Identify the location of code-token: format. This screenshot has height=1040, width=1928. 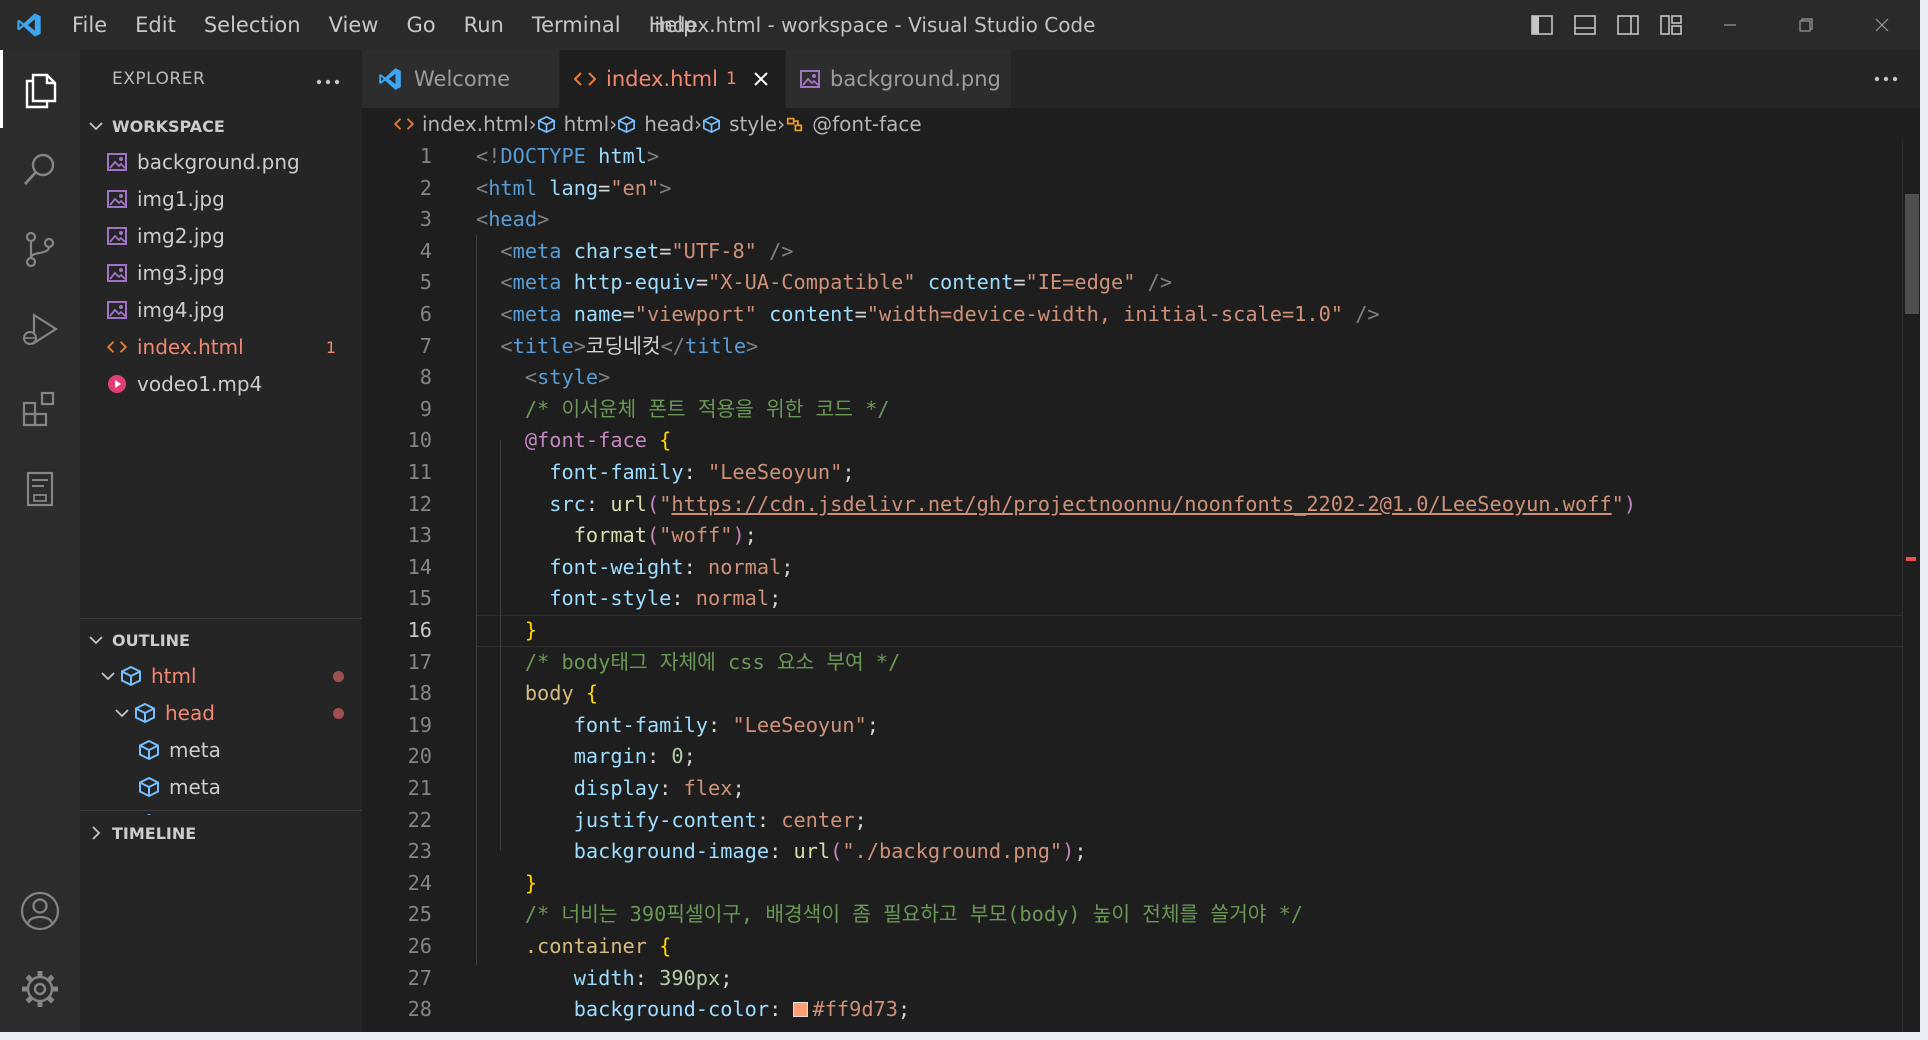
(610, 535).